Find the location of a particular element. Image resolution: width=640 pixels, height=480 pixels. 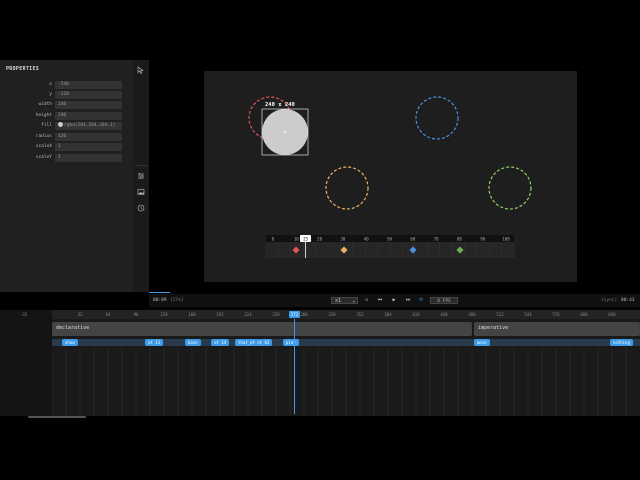

prop-field-x: -540 is located at coordinates (88, 85).